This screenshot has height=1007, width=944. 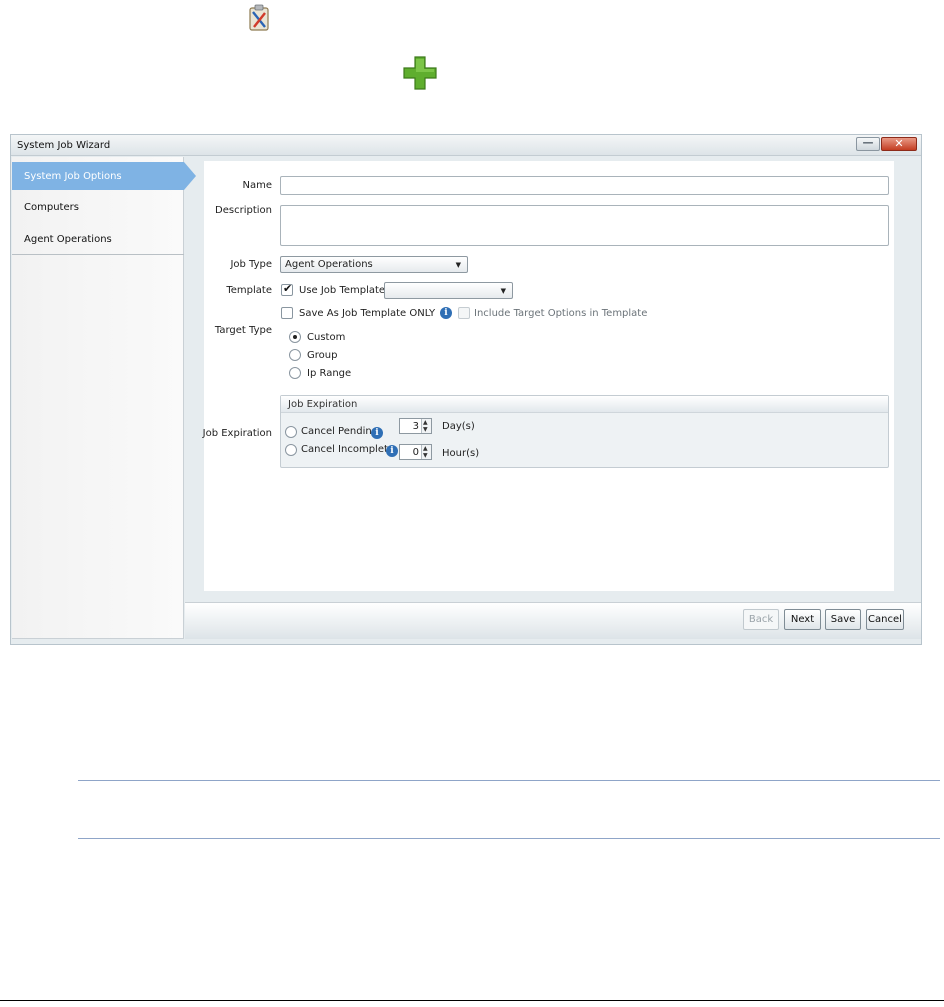 I want to click on name-input, so click(x=584, y=185).